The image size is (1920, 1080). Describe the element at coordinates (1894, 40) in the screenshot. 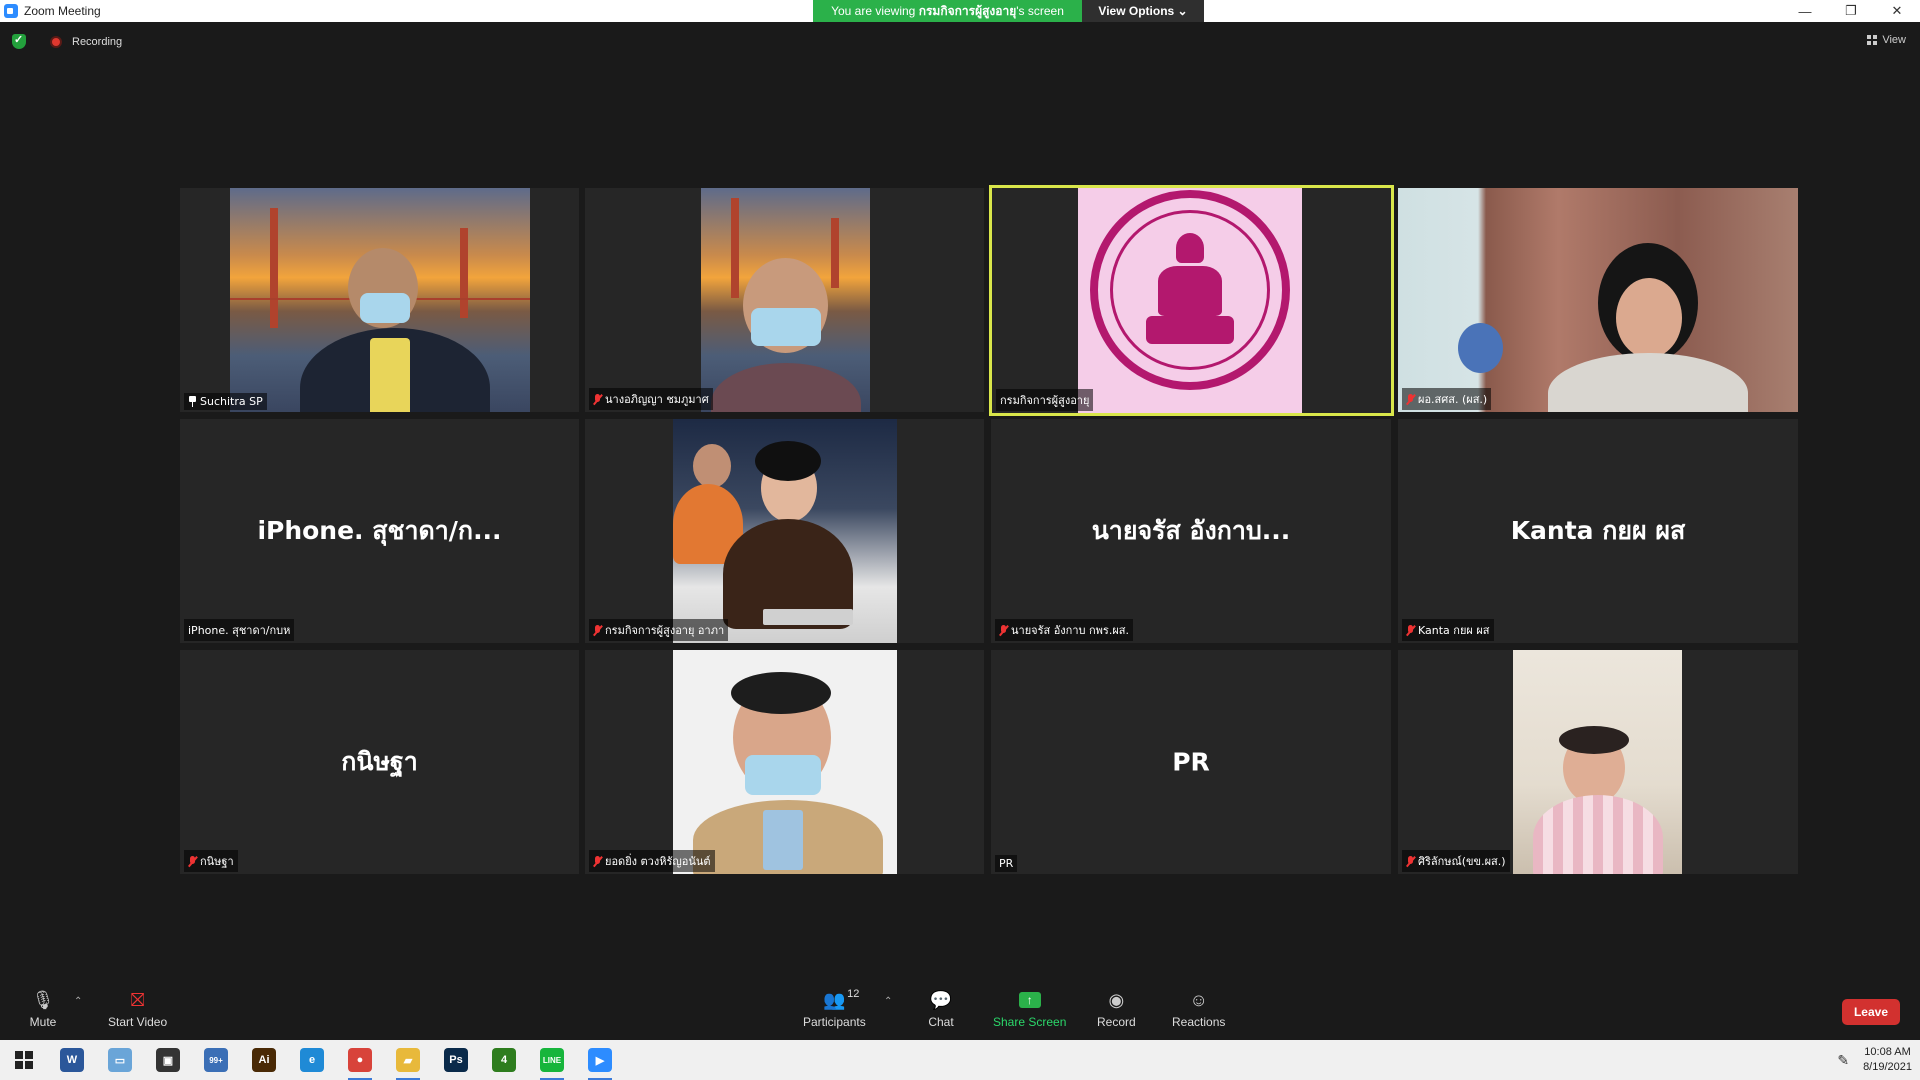

I see `view-label: View` at that location.